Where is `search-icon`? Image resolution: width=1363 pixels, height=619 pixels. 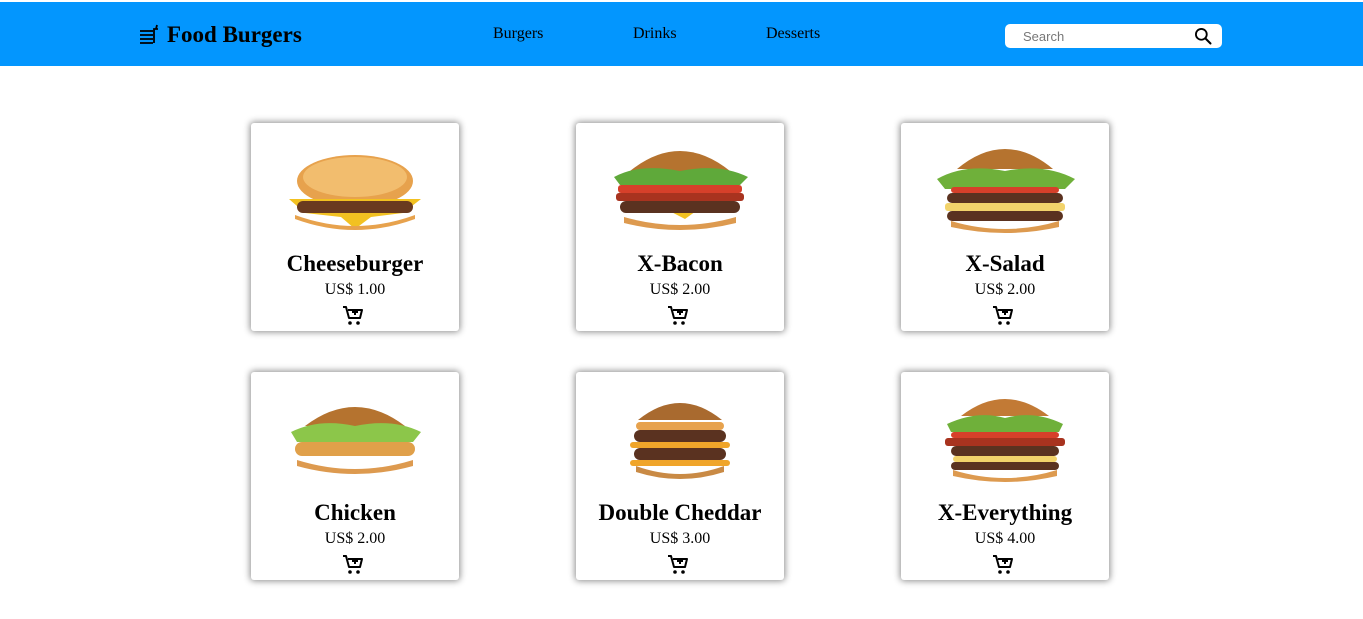
search-icon is located at coordinates (1203, 36).